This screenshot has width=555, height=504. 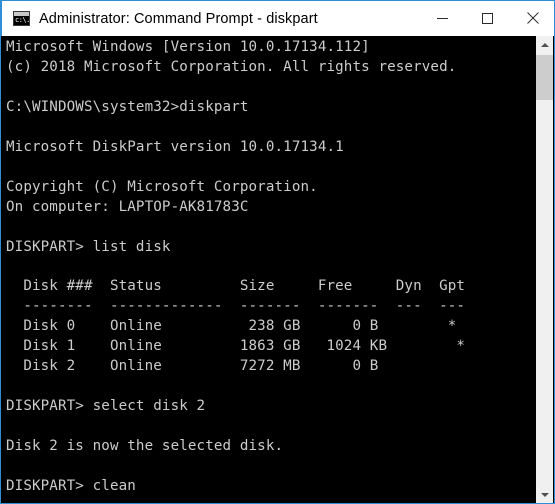 I want to click on console-icon-prompt-text: c:\., so click(x=22, y=20).